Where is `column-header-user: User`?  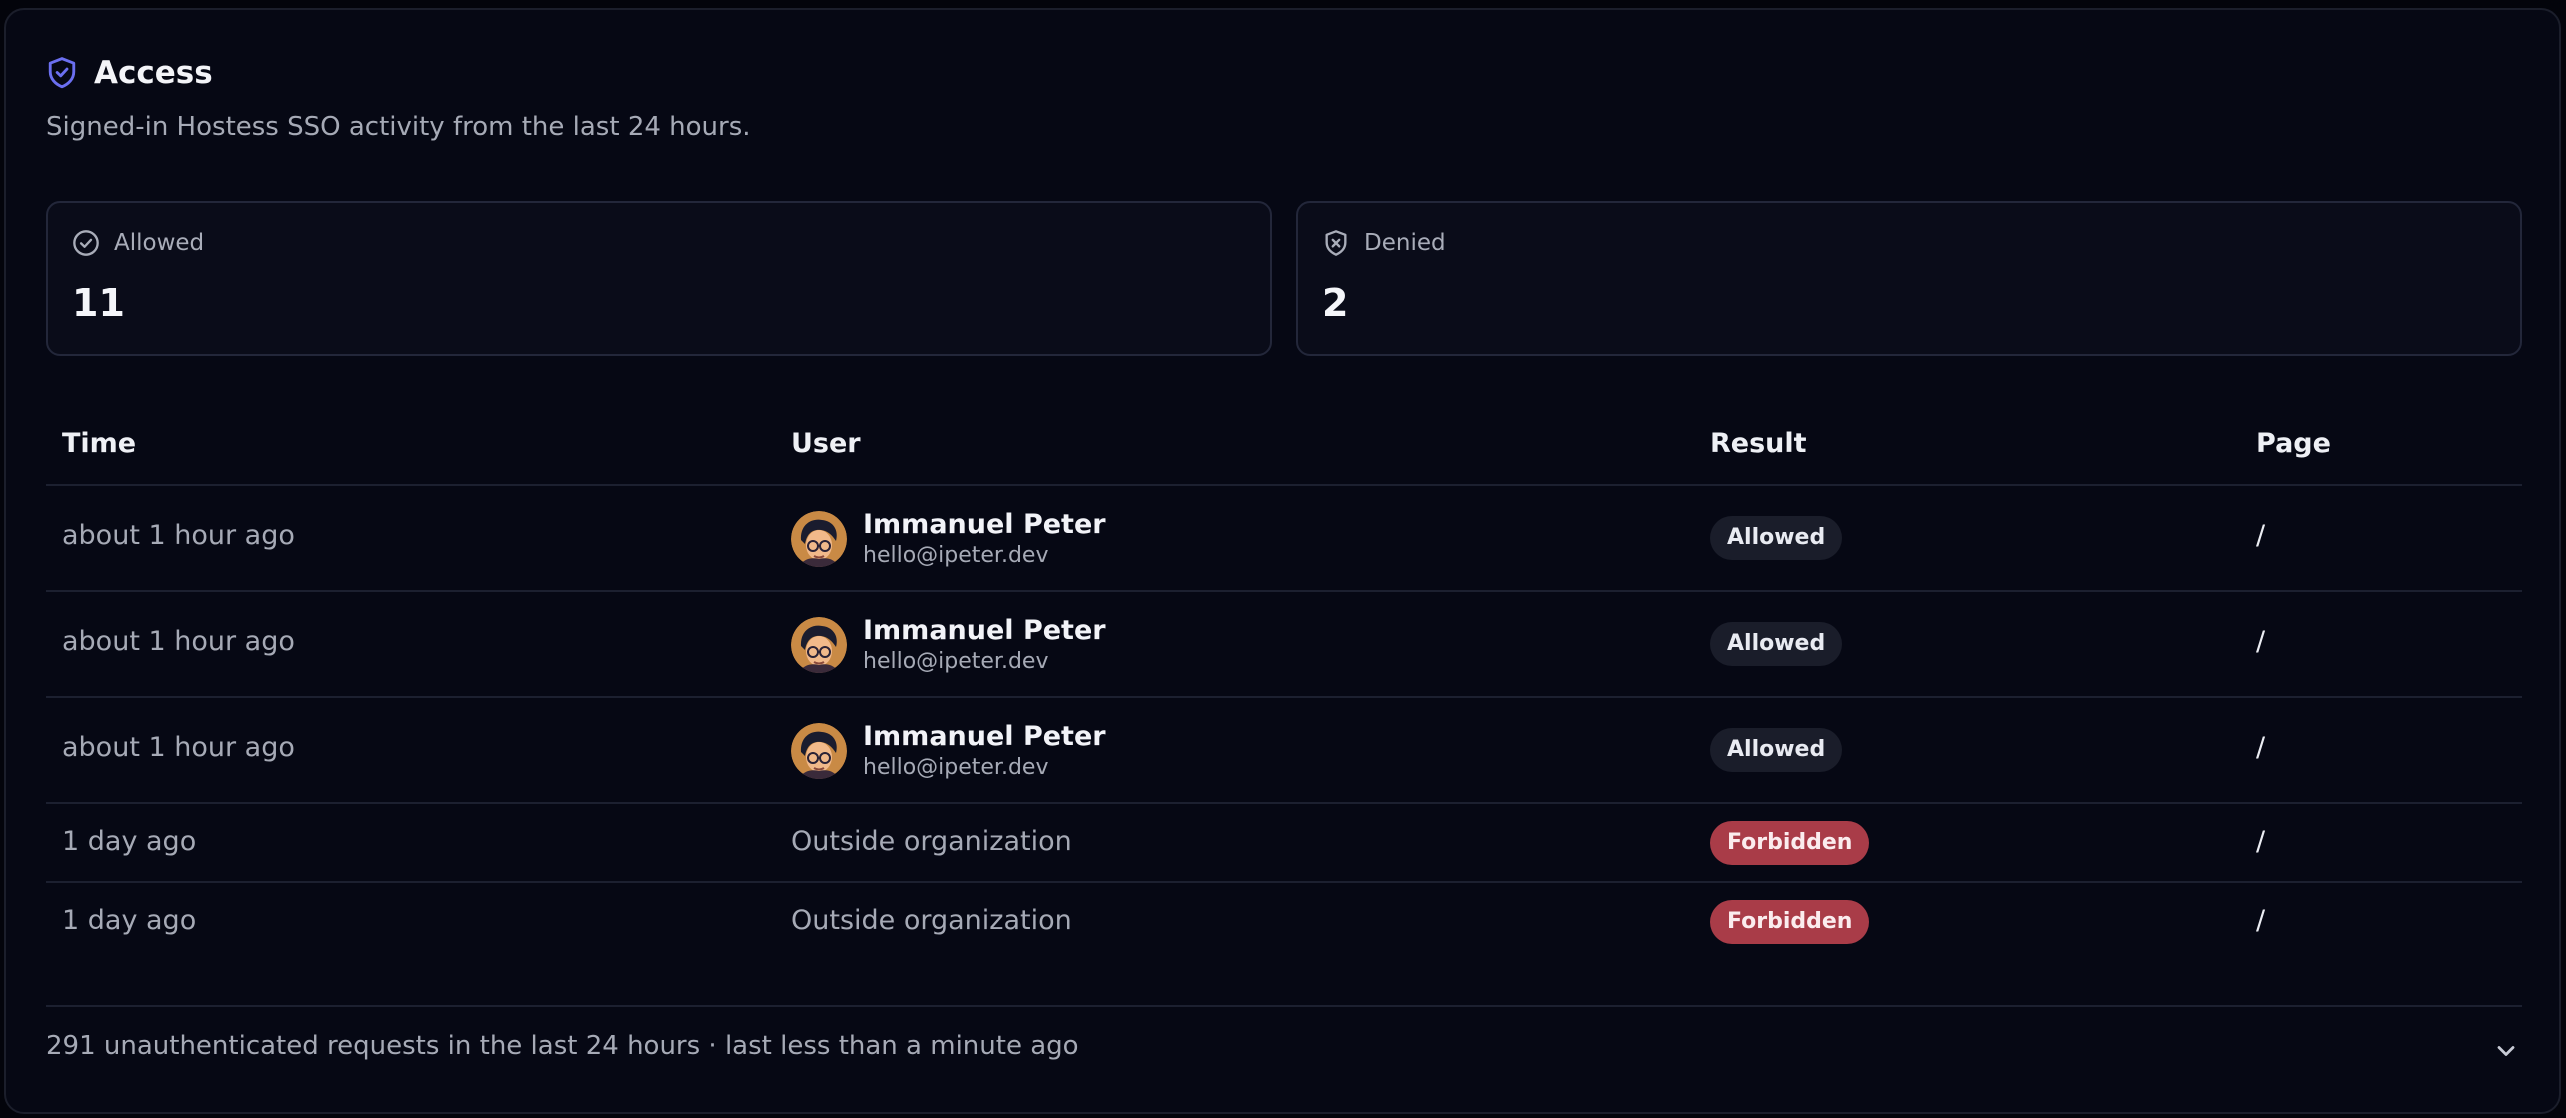 column-header-user: User is located at coordinates (826, 443).